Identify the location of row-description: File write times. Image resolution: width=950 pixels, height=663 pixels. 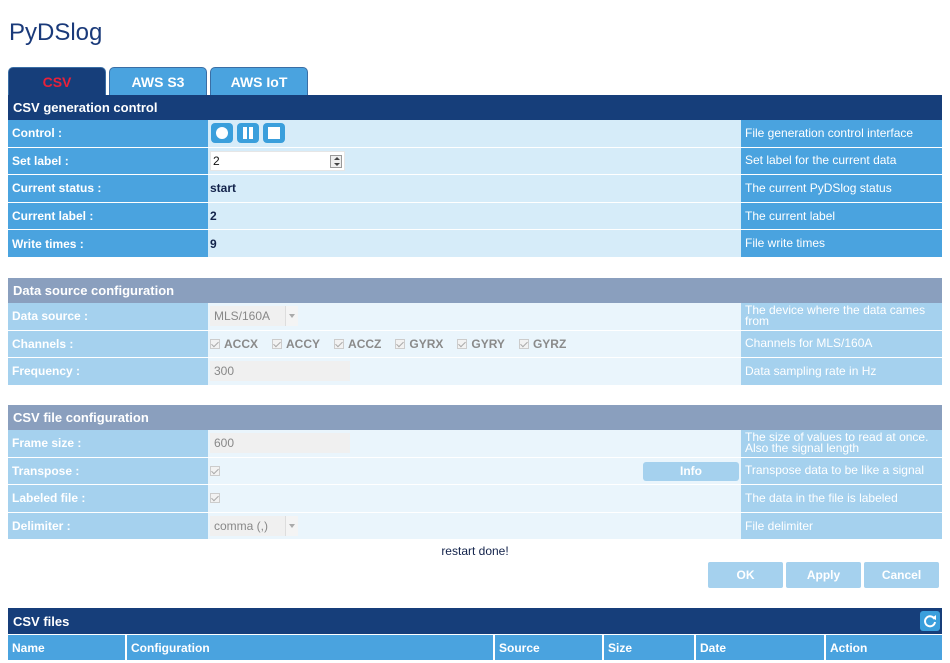
(841, 243).